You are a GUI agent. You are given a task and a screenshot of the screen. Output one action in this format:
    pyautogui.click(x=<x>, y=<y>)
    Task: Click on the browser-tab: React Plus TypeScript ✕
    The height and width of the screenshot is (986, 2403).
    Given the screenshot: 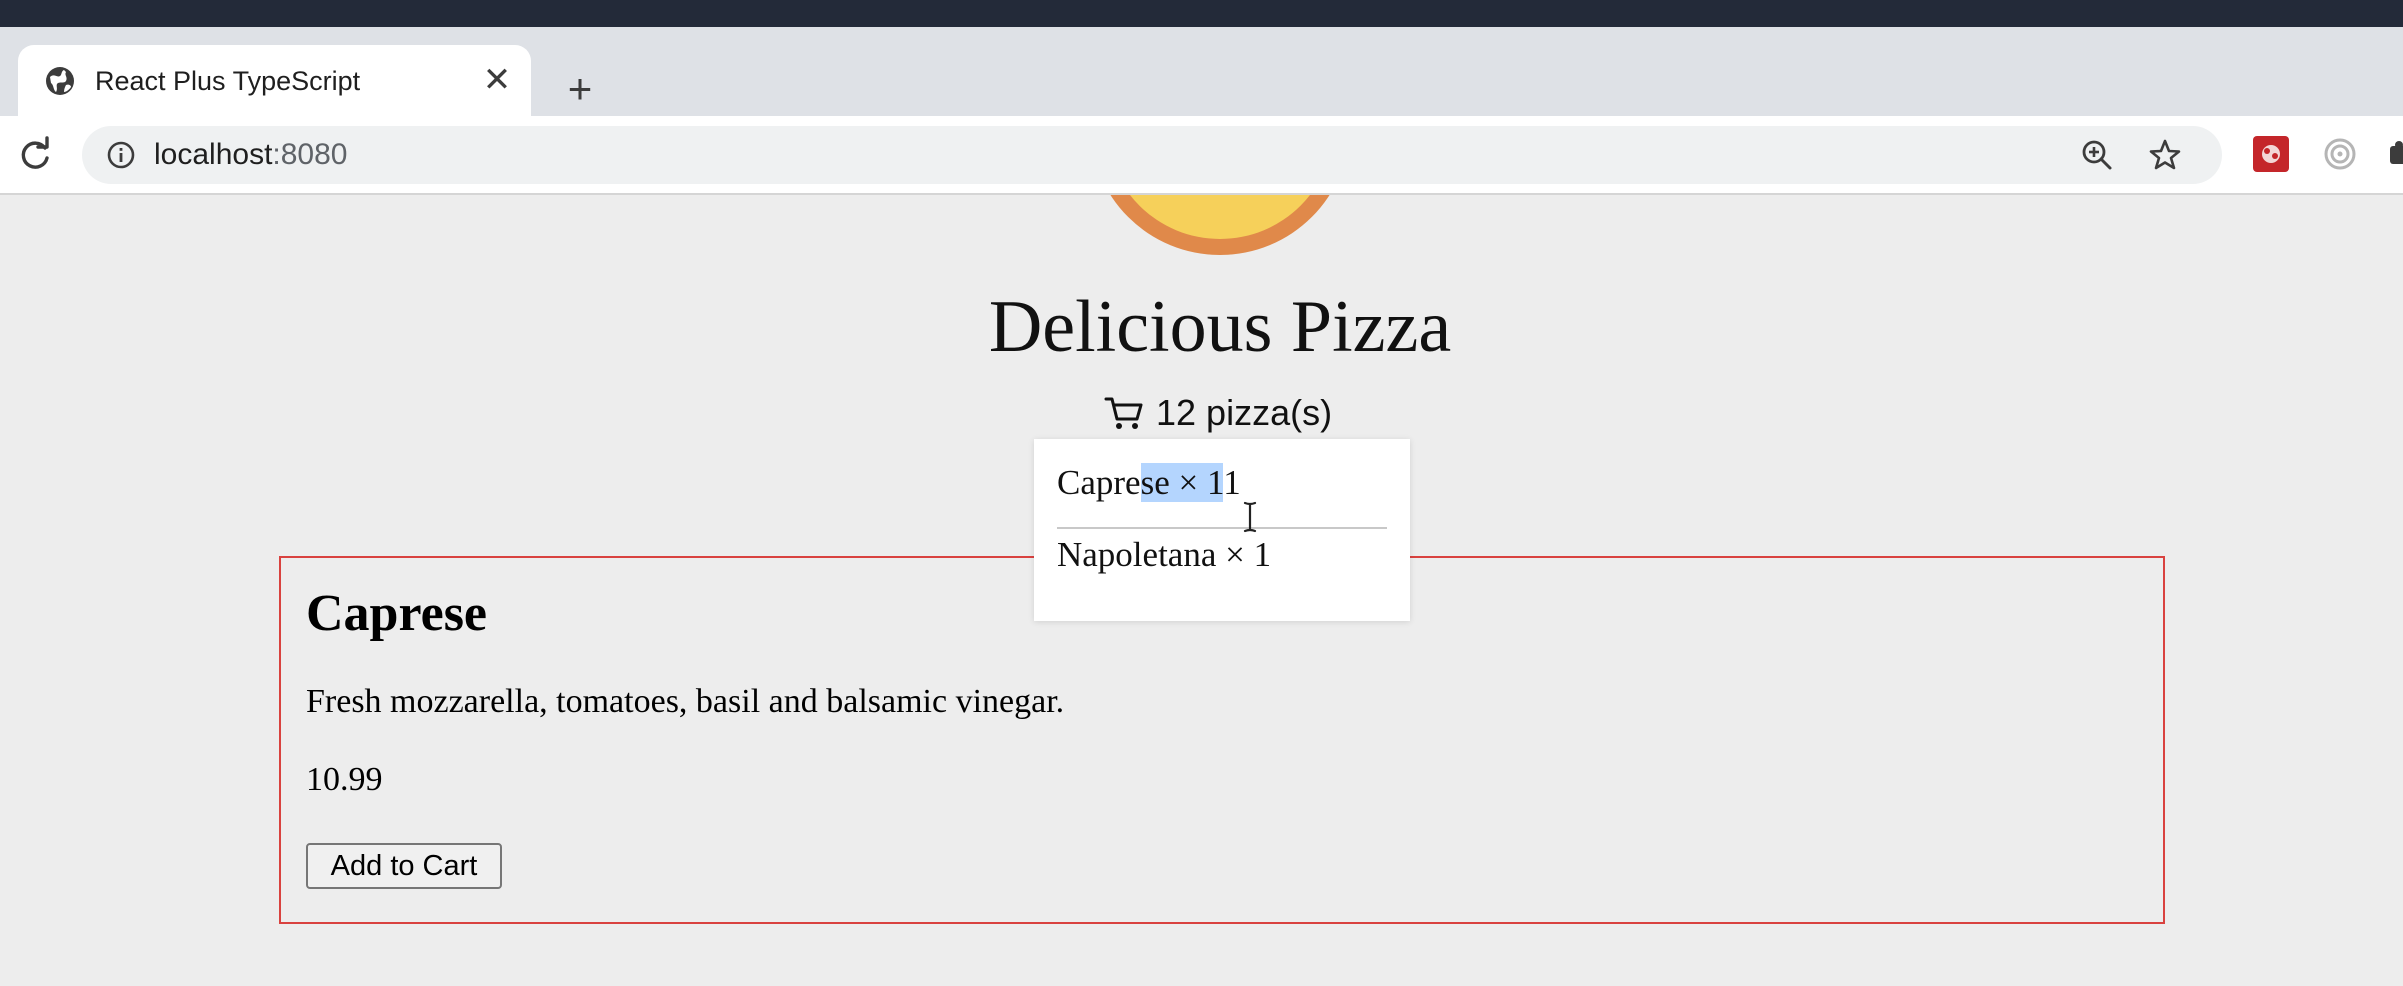 What is the action you would take?
    pyautogui.click(x=274, y=80)
    